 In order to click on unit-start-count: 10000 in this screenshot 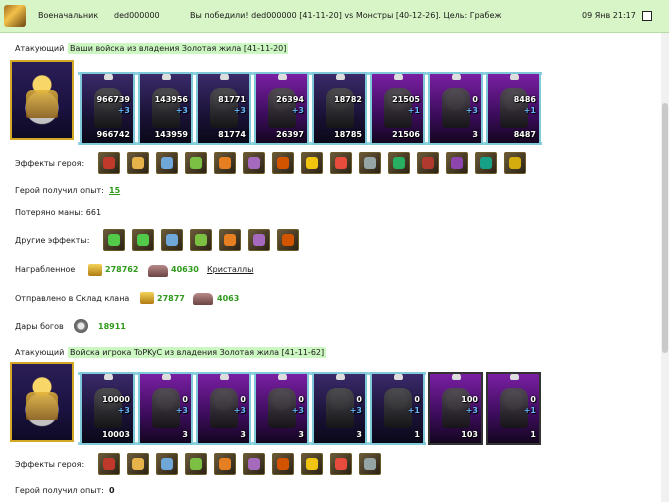, I will do `click(116, 399)`.